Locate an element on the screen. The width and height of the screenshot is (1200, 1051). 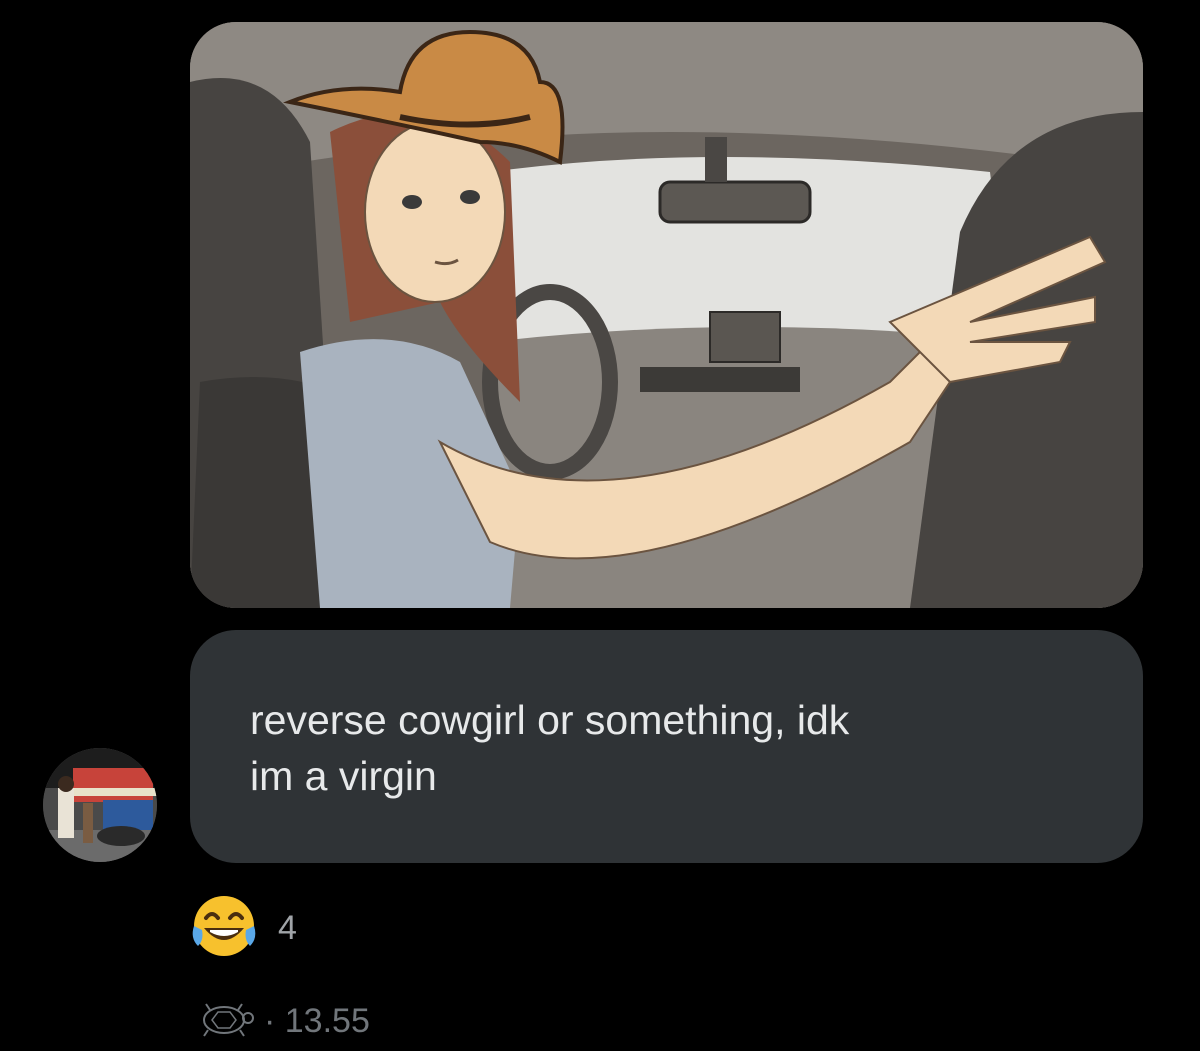
avatar is located at coordinates (100, 805).